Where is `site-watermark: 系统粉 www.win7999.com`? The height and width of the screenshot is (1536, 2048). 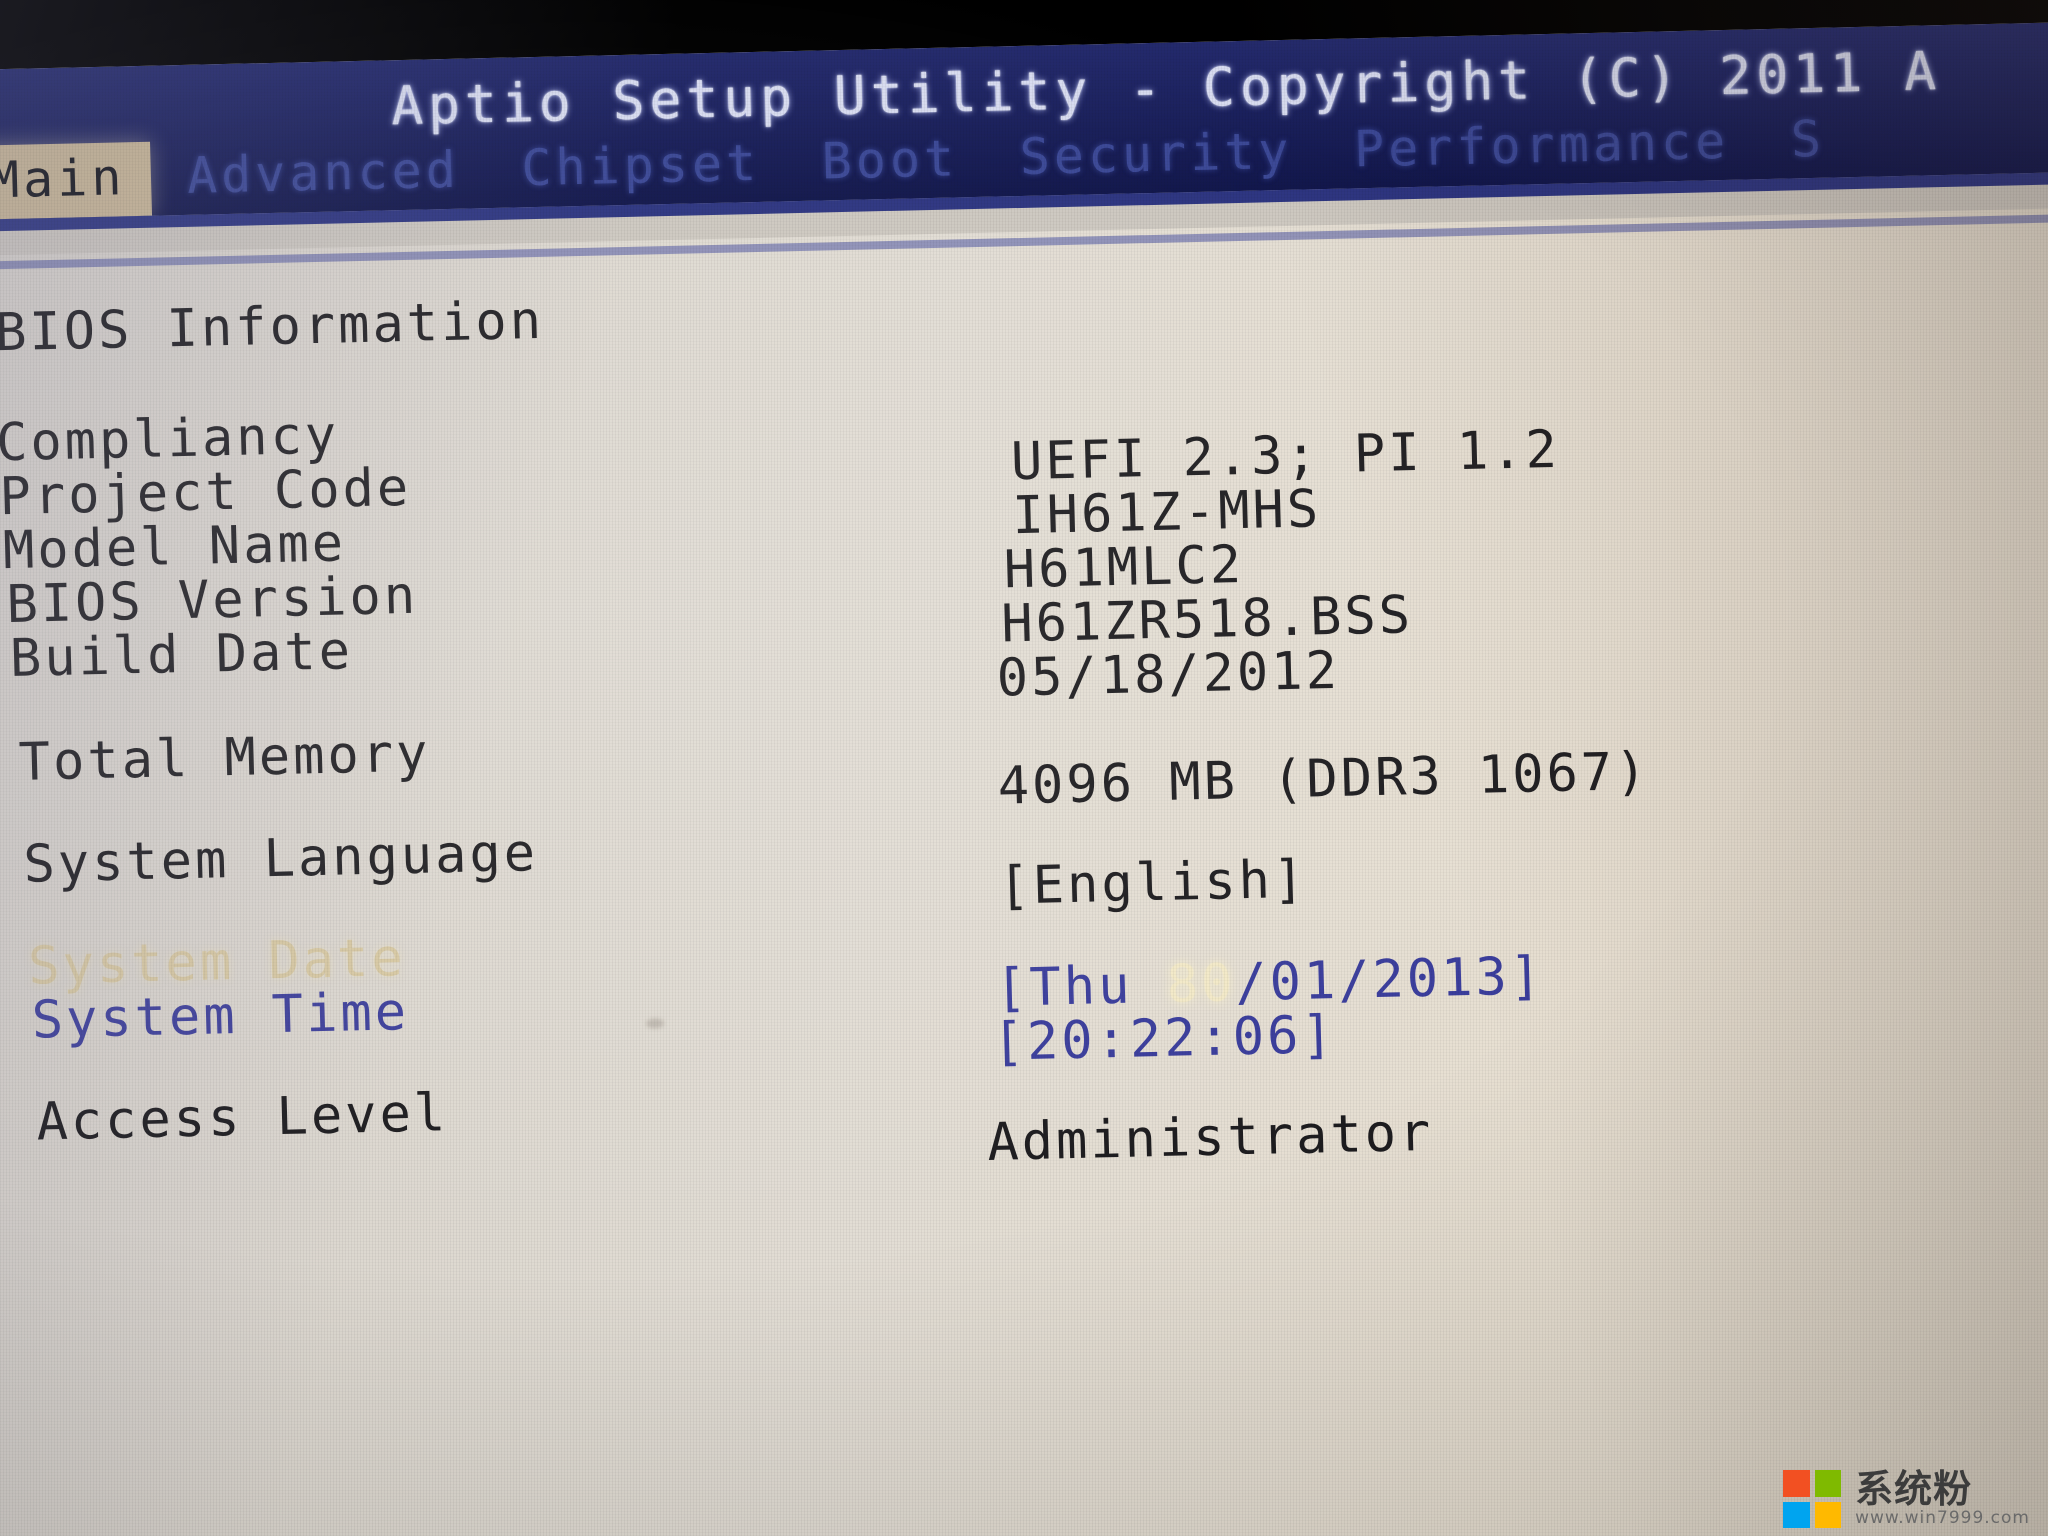
site-watermark: 系统粉 www.win7999.com is located at coordinates (1906, 1498).